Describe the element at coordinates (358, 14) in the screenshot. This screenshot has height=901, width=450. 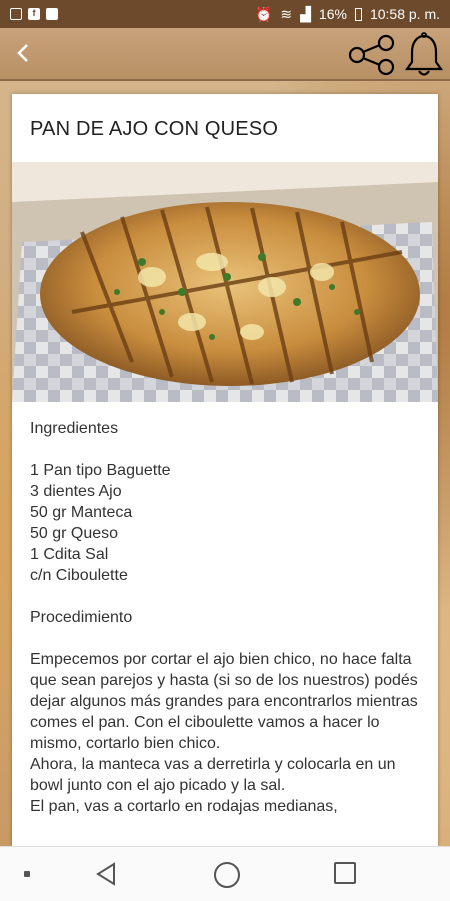
I see `battery-icon` at that location.